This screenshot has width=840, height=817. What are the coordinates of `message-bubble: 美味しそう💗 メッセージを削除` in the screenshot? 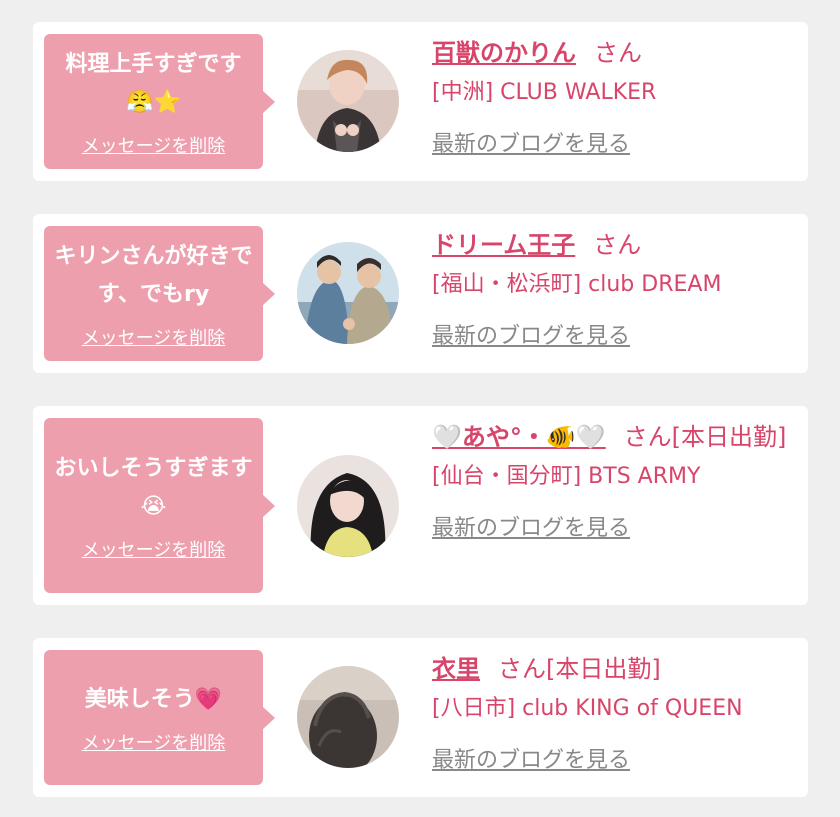 It's located at (159, 717).